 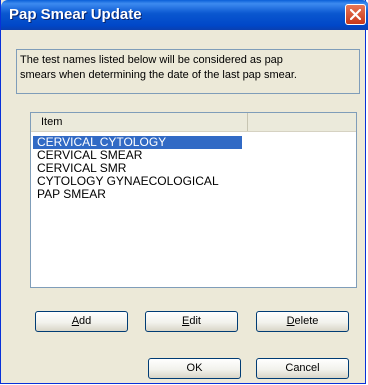 What do you see at coordinates (306, 321) in the screenshot?
I see `delete-button-label: elete` at bounding box center [306, 321].